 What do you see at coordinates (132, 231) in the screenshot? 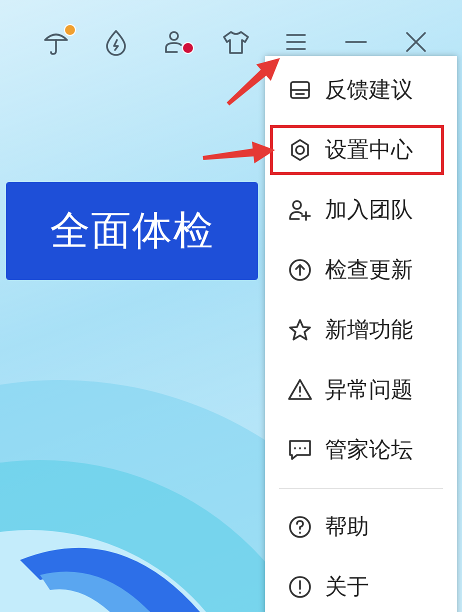
I see `full-checkup-button: 全面体检` at bounding box center [132, 231].